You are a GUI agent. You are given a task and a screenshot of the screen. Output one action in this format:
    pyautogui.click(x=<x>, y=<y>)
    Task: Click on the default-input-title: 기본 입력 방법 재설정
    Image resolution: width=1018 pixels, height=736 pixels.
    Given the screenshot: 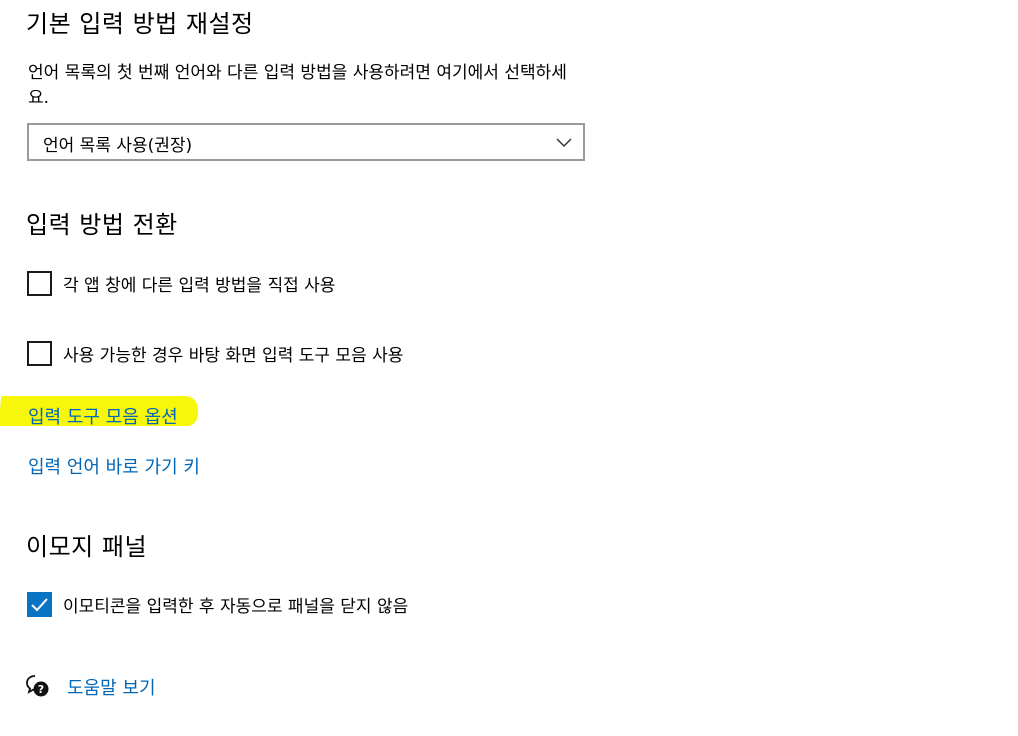 What is the action you would take?
    pyautogui.click(x=140, y=24)
    